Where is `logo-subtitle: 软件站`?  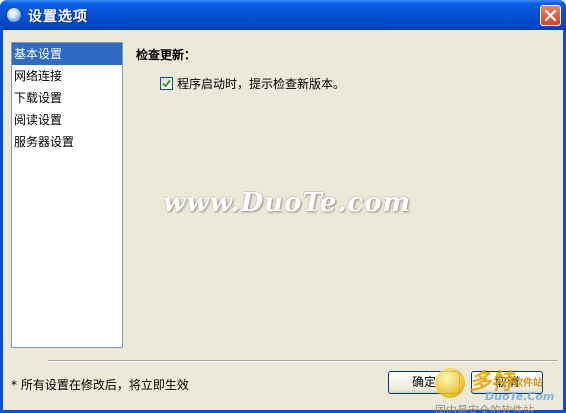
logo-subtitle: 软件站 is located at coordinates (528, 383).